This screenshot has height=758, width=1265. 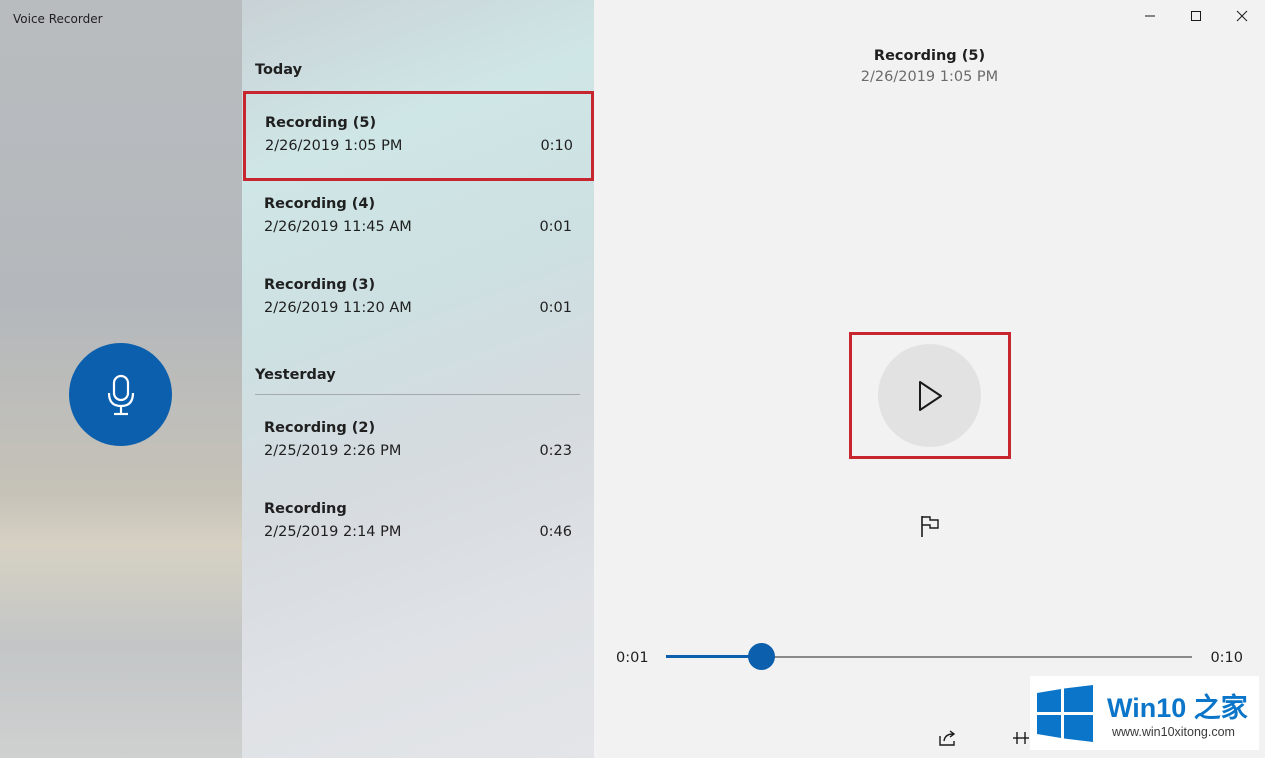 I want to click on recording-name: Recording (3), so click(x=320, y=285).